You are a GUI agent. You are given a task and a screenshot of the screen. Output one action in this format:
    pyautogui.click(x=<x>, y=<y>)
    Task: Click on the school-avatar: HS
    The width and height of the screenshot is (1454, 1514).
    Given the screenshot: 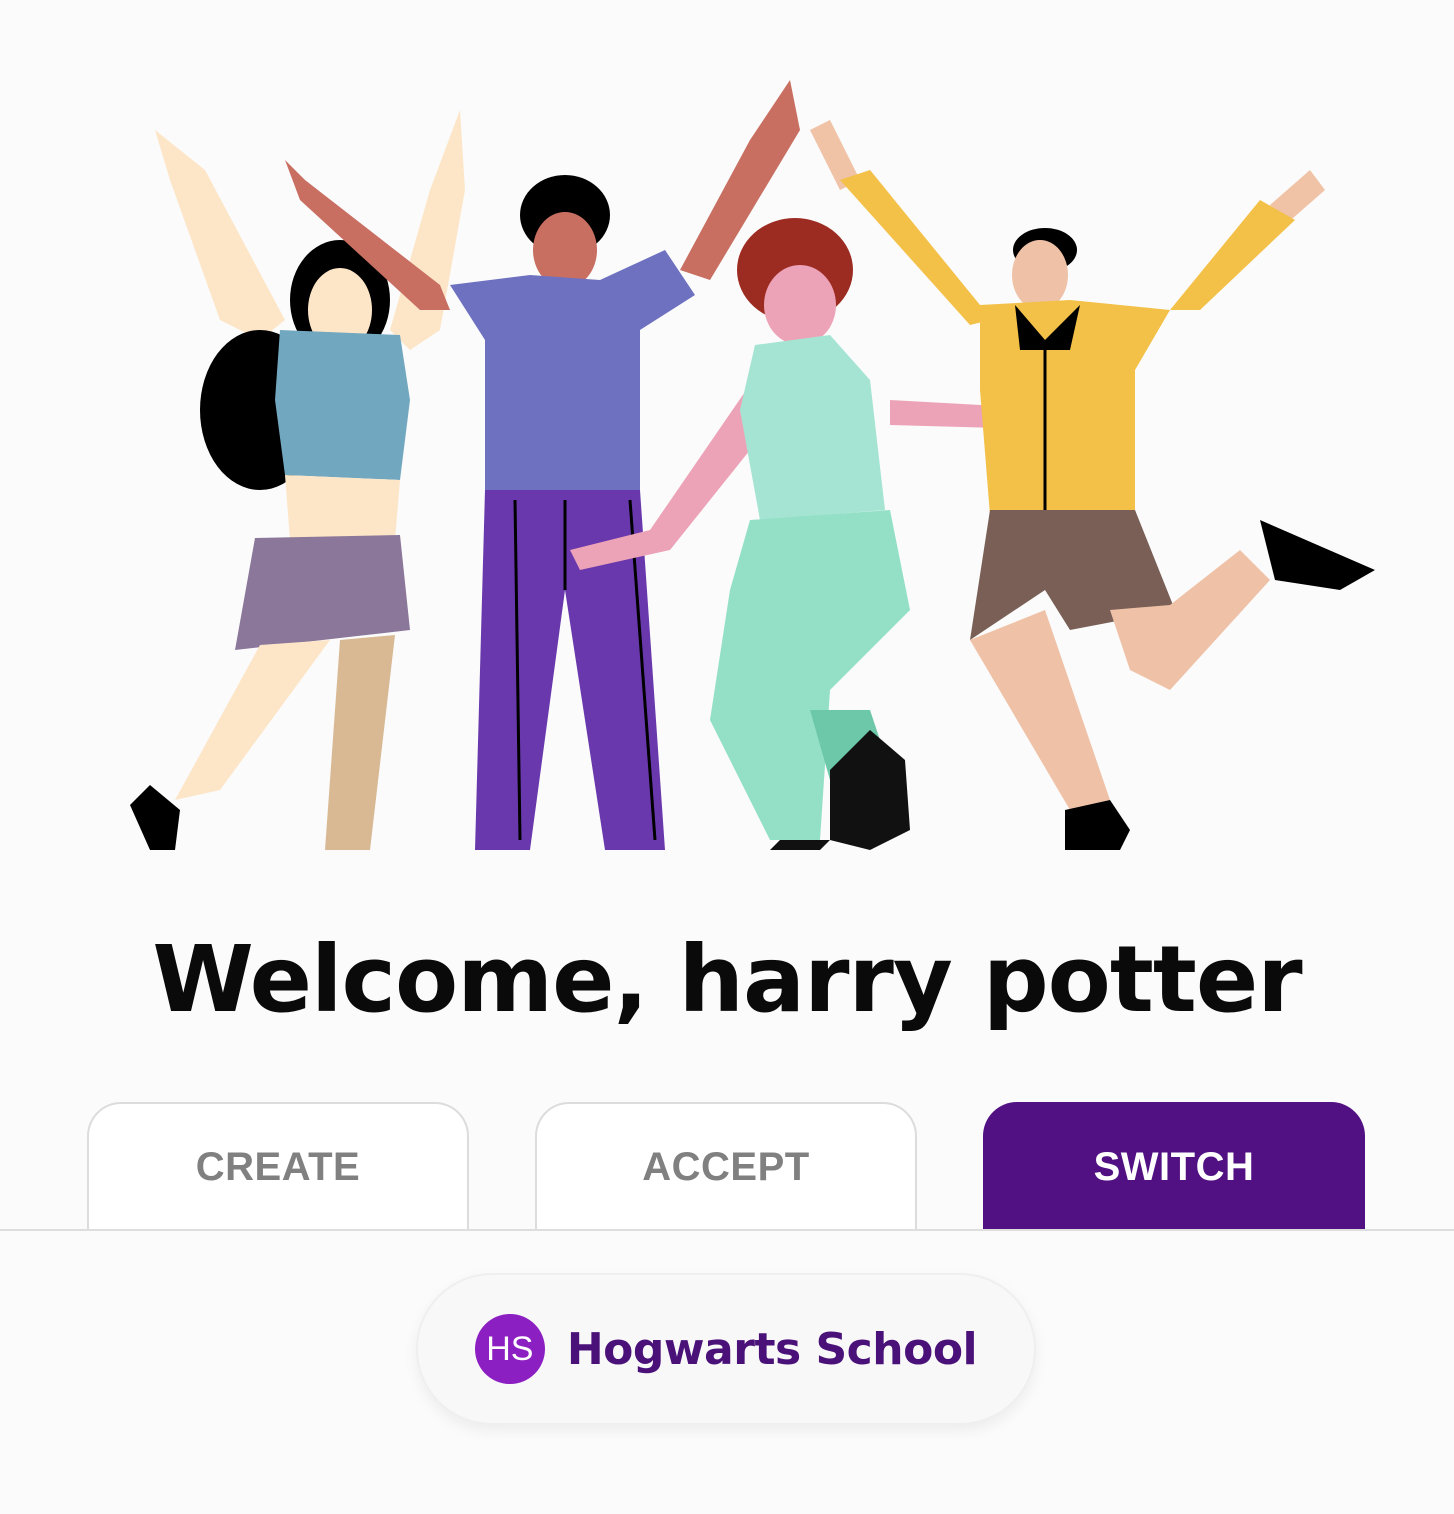 What is the action you would take?
    pyautogui.click(x=509, y=1349)
    